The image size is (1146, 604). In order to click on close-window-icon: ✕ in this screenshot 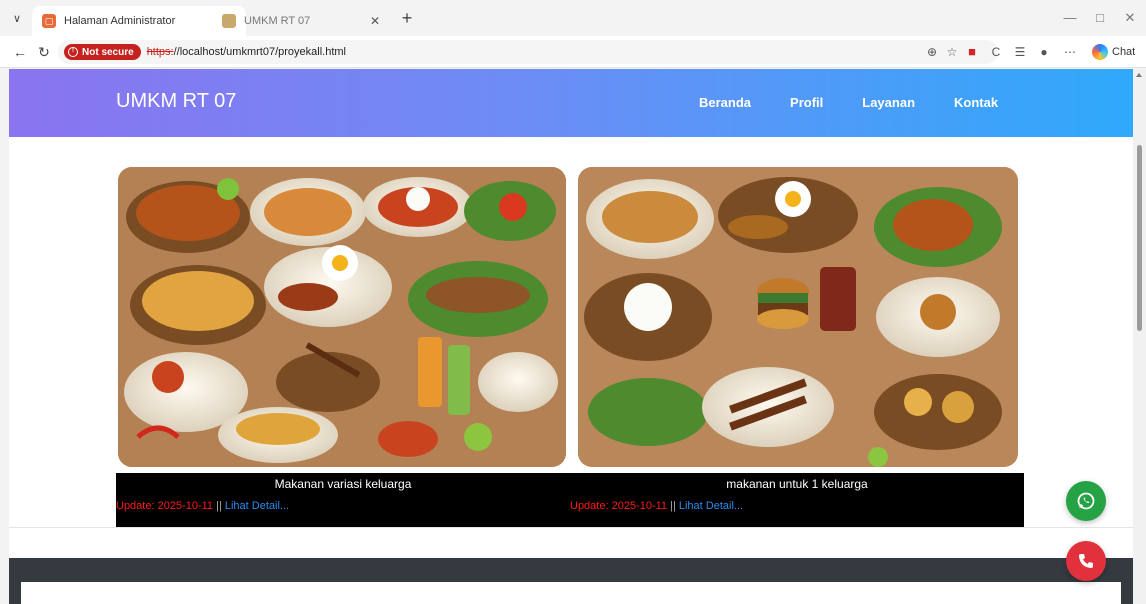, I will do `click(1130, 18)`.